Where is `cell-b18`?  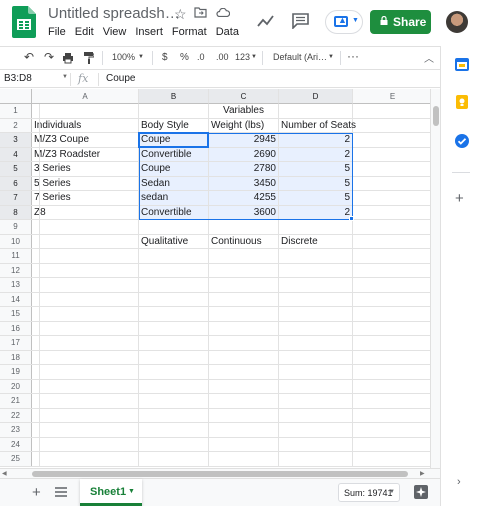
cell-b18 is located at coordinates (174, 357).